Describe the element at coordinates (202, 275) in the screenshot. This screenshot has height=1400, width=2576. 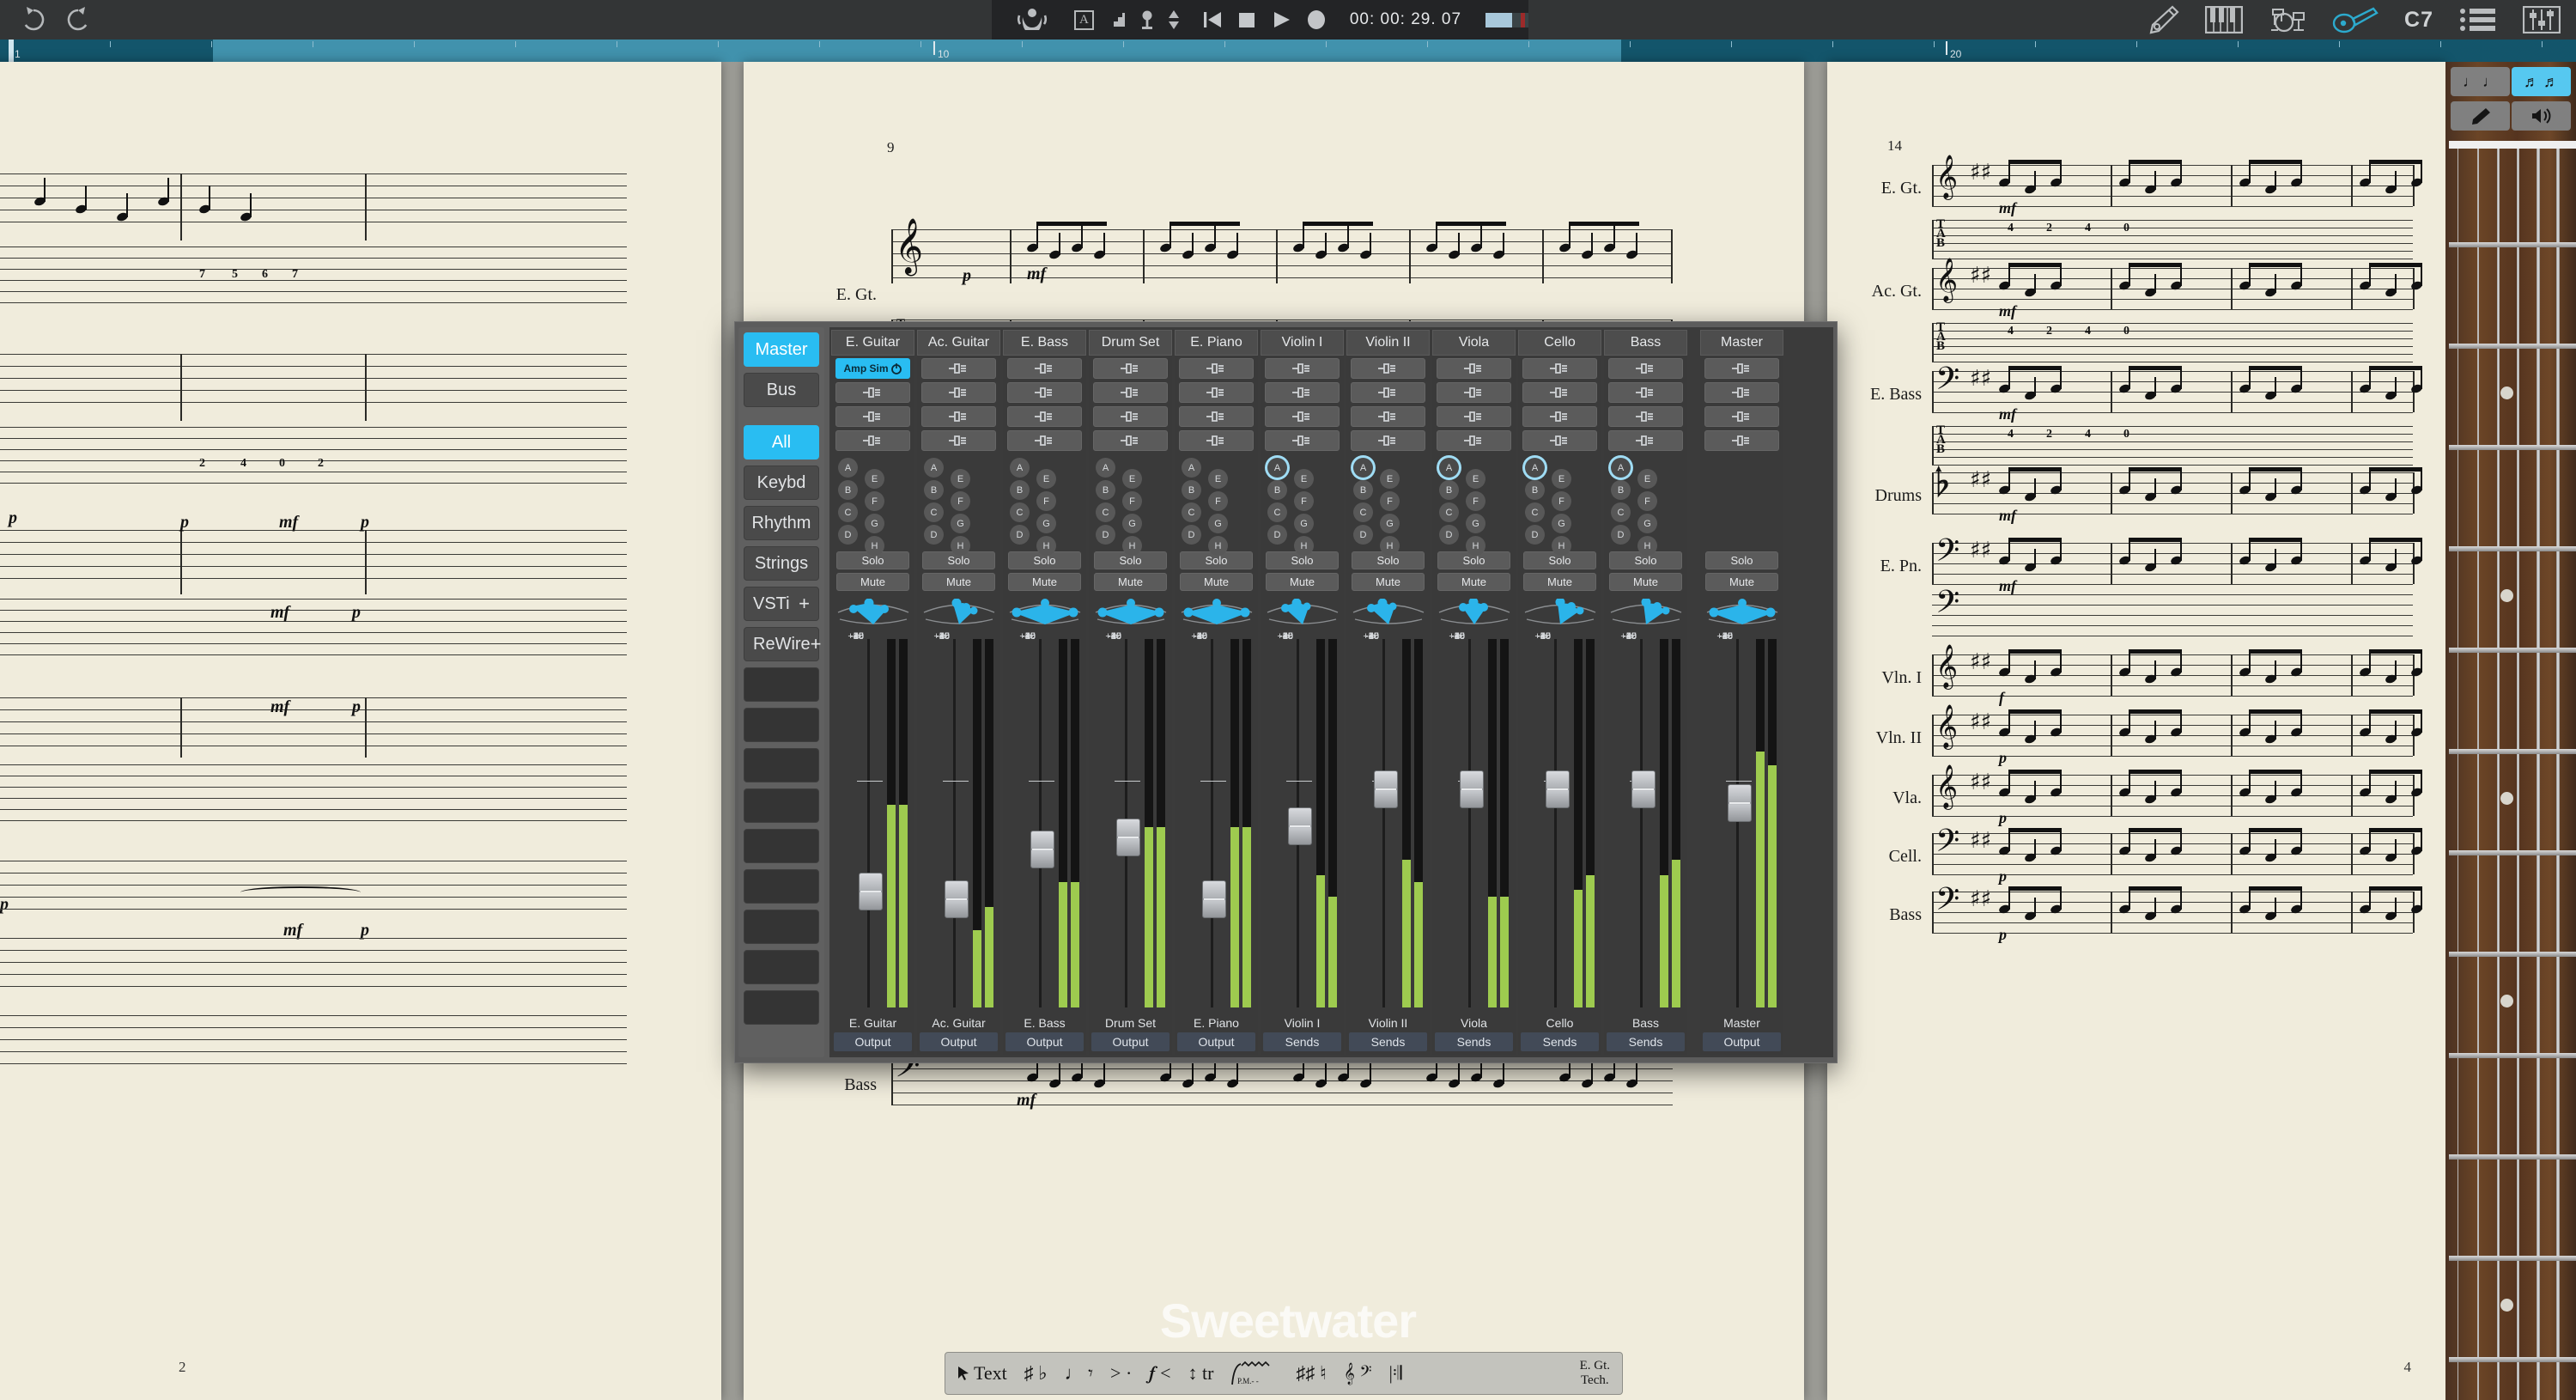
I see `tab-number: 7` at that location.